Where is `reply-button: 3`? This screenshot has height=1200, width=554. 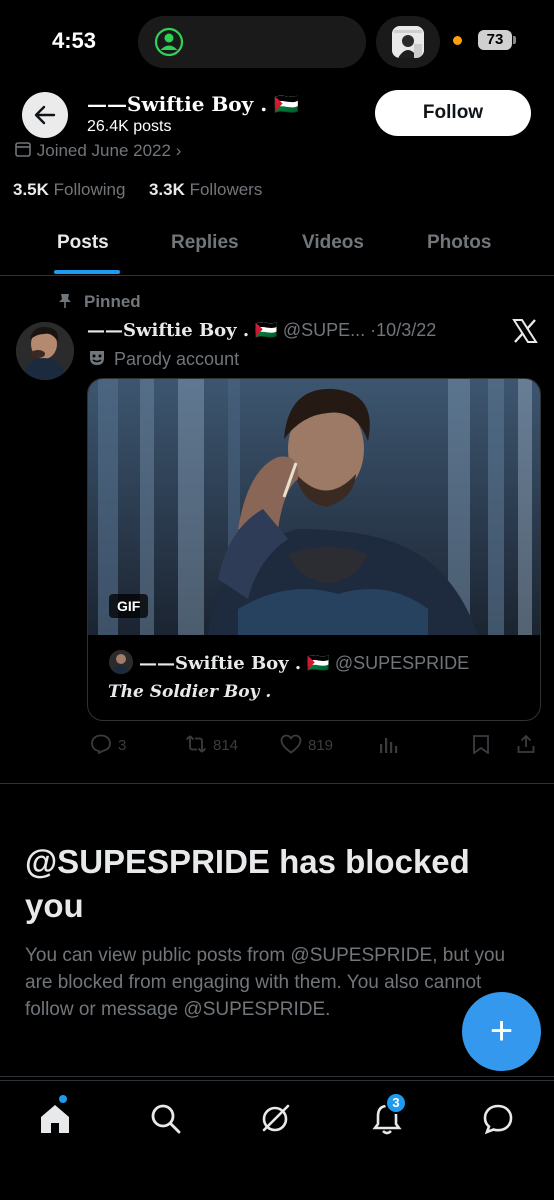
reply-button: 3 is located at coordinates (108, 744).